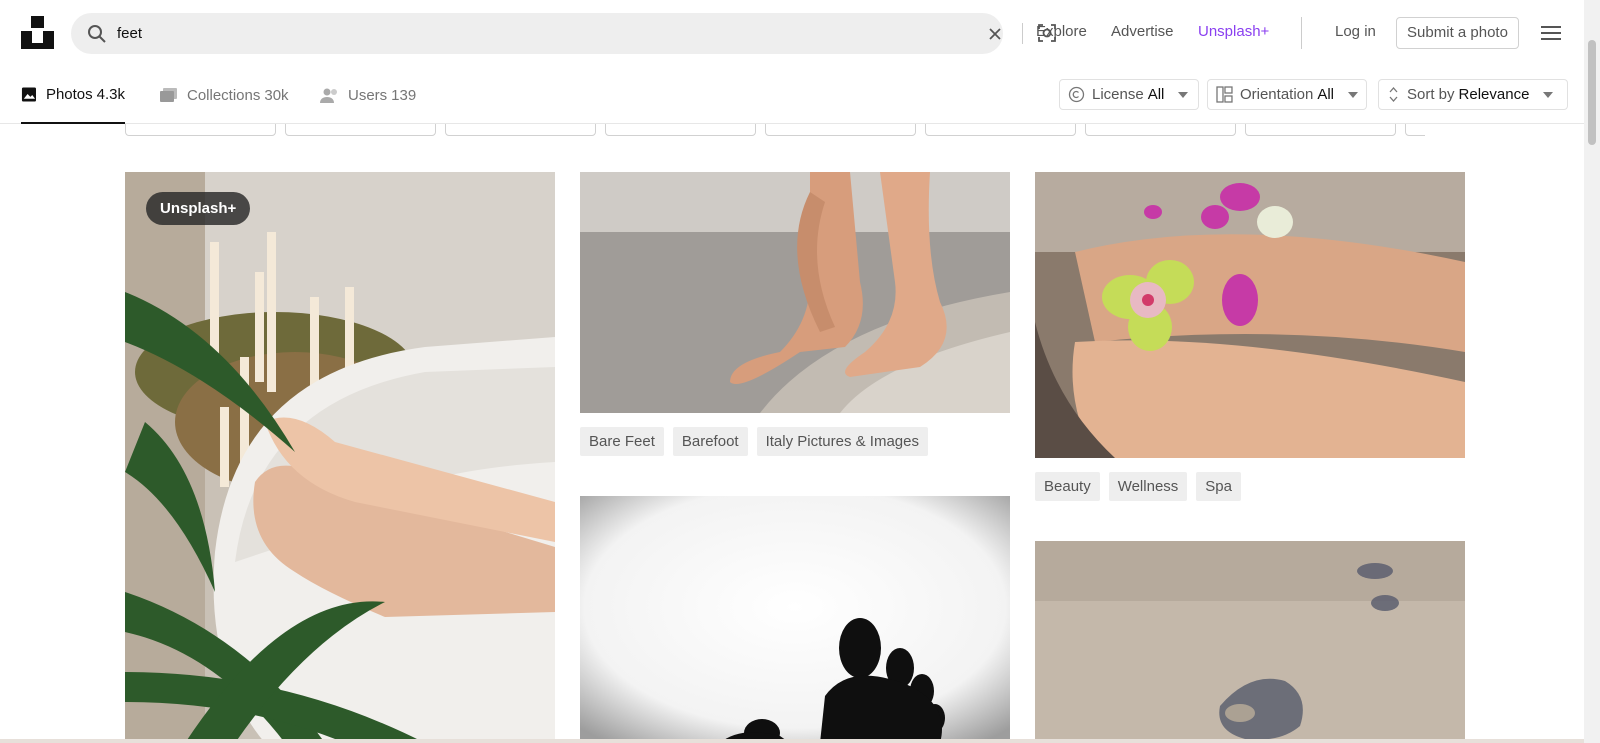 The image size is (1600, 743). I want to click on clear-icon, so click(995, 34).